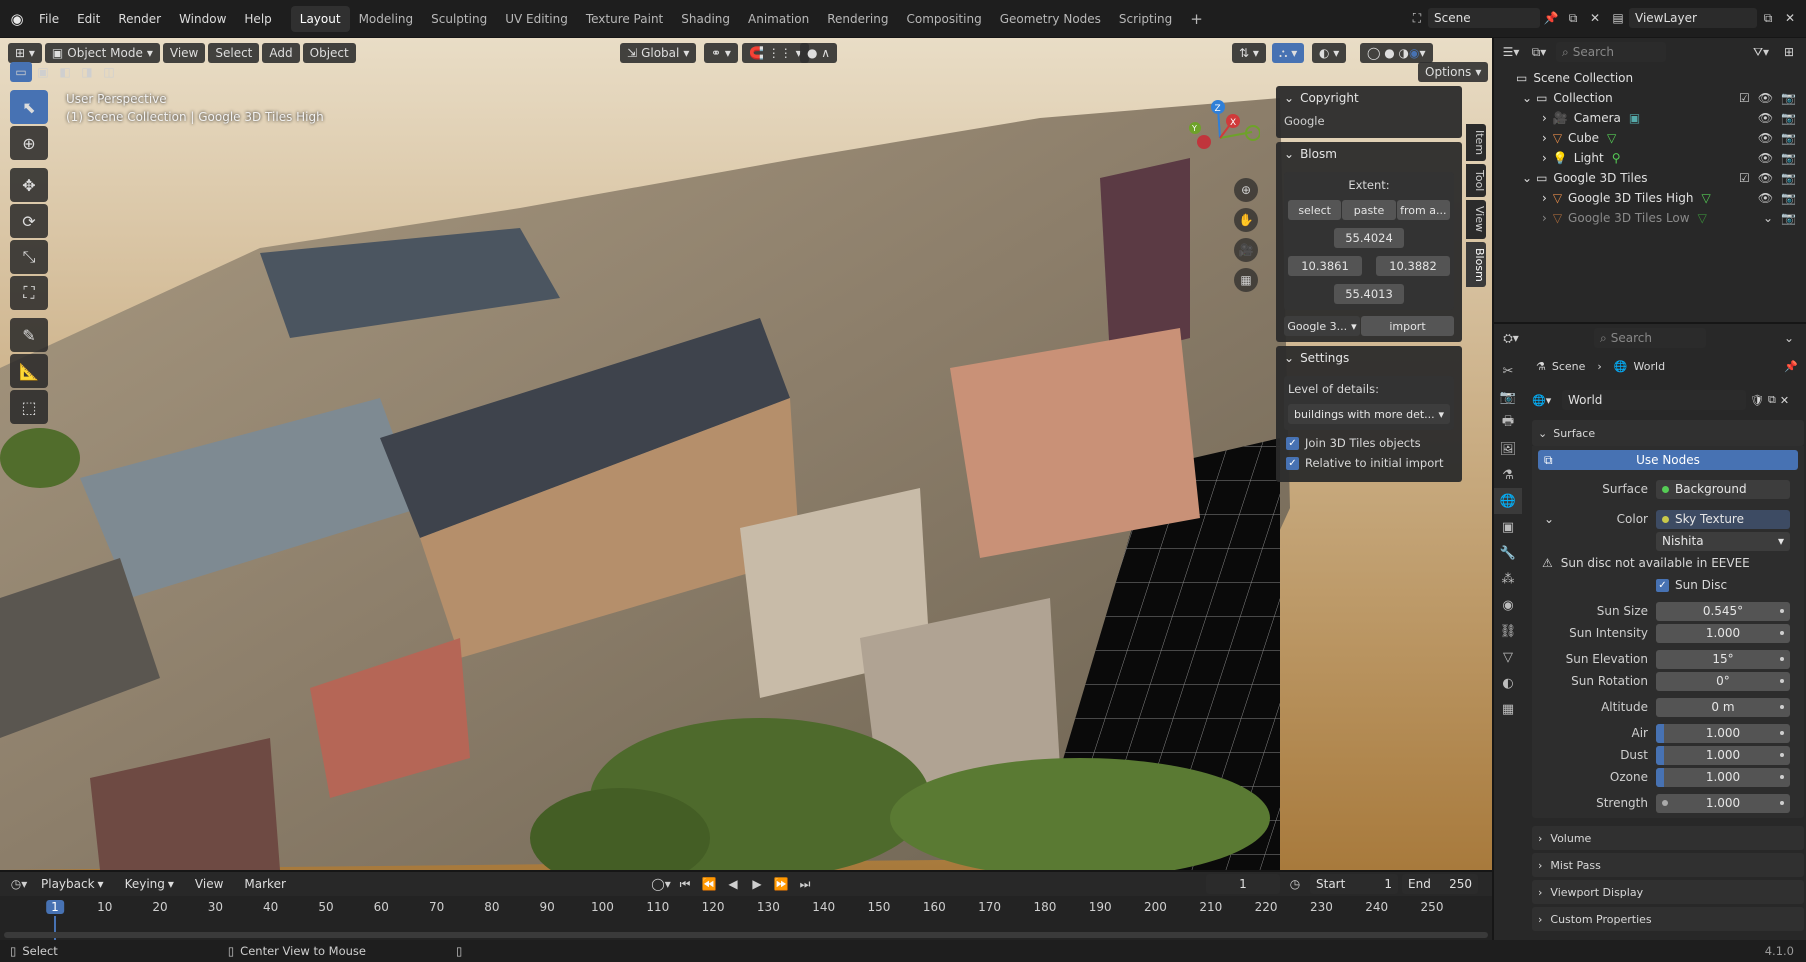  Describe the element at coordinates (857, 19) in the screenshot. I see `tab-rendering: Rendering` at that location.